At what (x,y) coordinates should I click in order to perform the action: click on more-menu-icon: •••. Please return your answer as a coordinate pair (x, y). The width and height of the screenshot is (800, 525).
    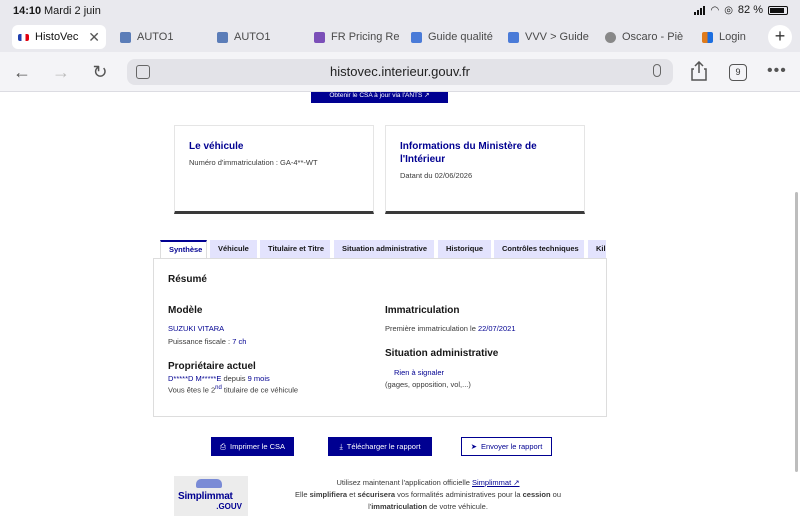
    Looking at the image, I should click on (777, 71).